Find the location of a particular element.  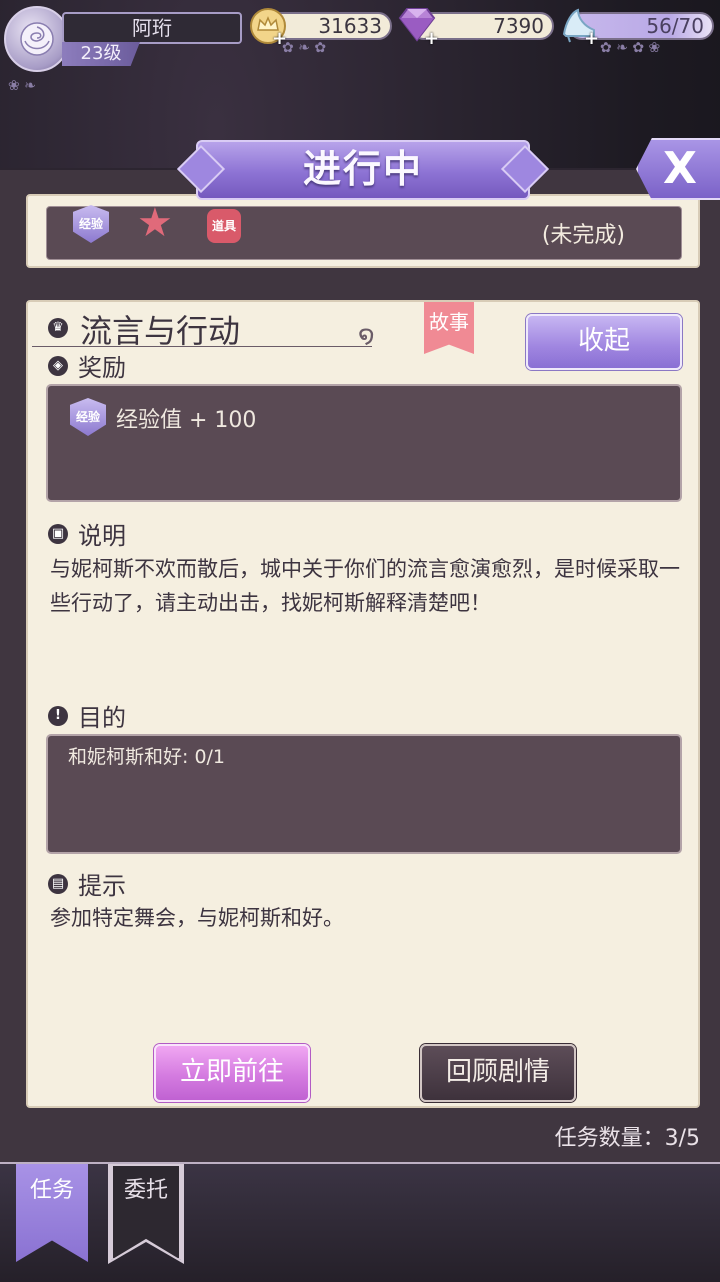

goal-text: 和妮柯斯和好: 0/1 is located at coordinates (147, 757).